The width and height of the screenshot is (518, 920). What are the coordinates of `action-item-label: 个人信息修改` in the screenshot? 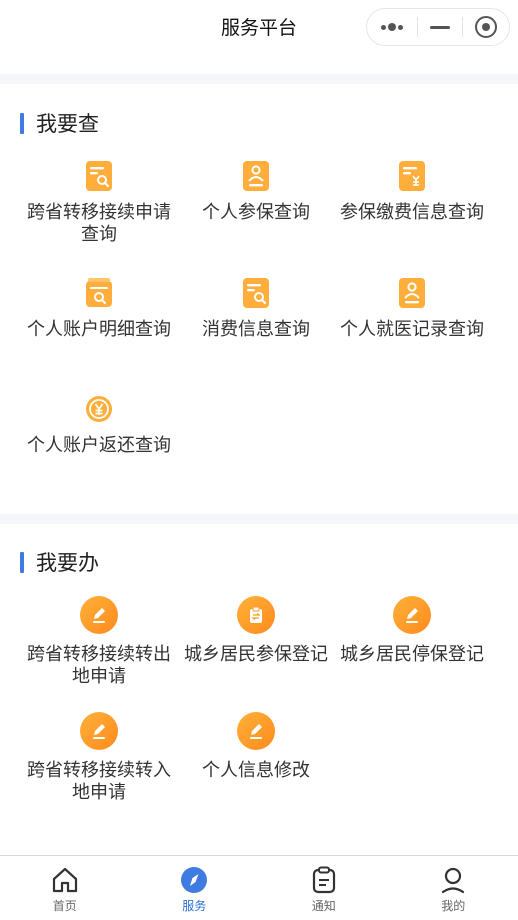 It's located at (256, 770).